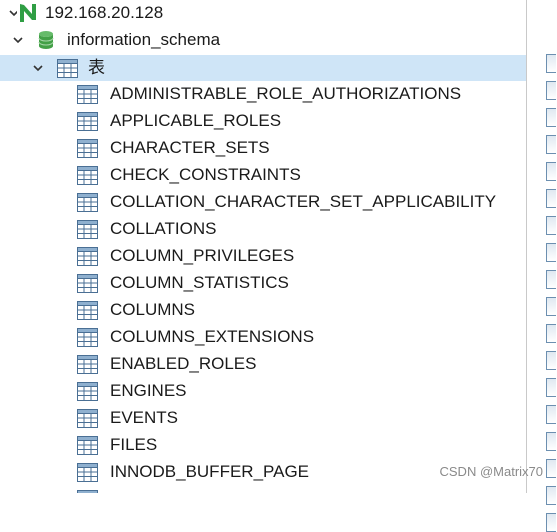 This screenshot has height=532, width=557. What do you see at coordinates (144, 417) in the screenshot?
I see `table-label: EVENTS` at bounding box center [144, 417].